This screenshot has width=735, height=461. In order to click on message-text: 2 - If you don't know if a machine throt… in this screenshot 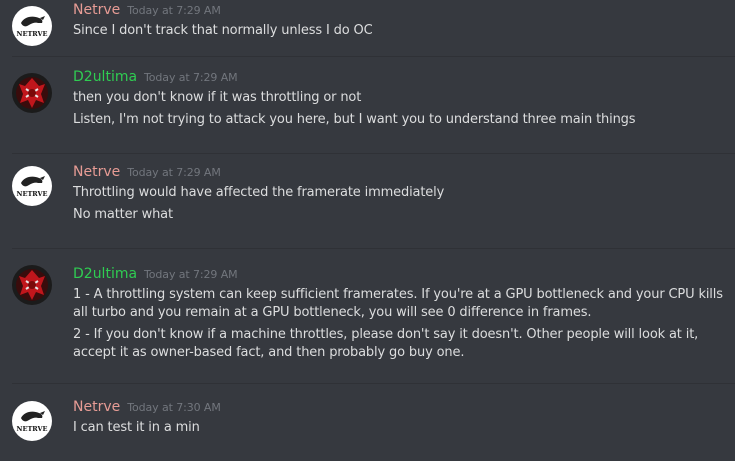, I will do `click(386, 343)`.